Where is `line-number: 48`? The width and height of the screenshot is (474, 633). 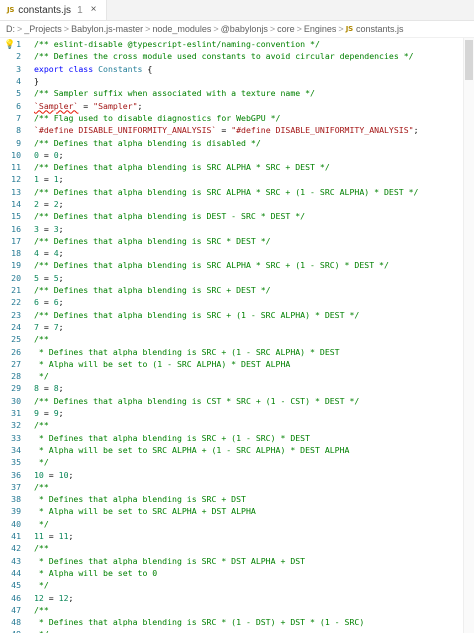
line-number: 48 is located at coordinates (16, 622).